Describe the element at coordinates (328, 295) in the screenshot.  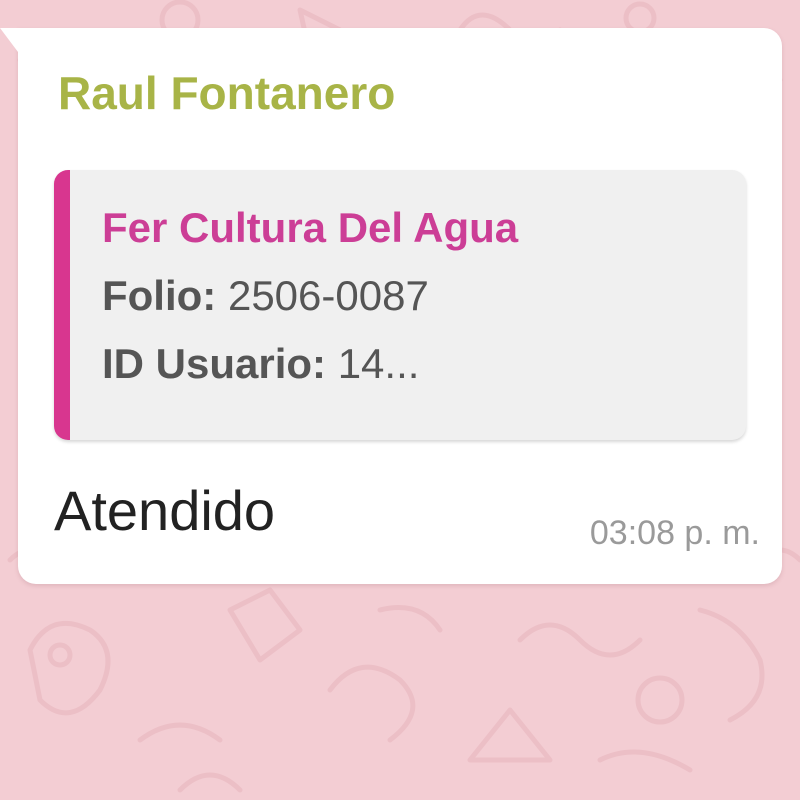
I see `quoted-folio-value: 2506-0087` at that location.